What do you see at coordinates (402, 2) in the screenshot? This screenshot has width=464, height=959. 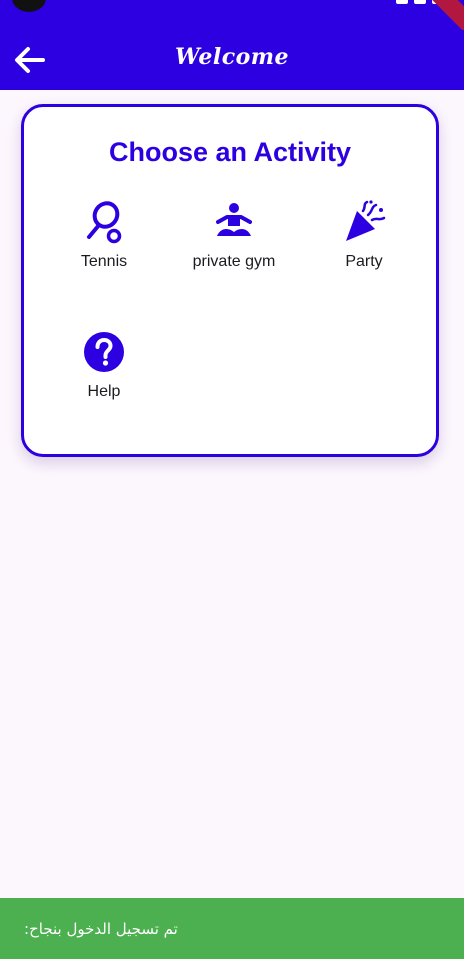 I see `wifi-icon` at bounding box center [402, 2].